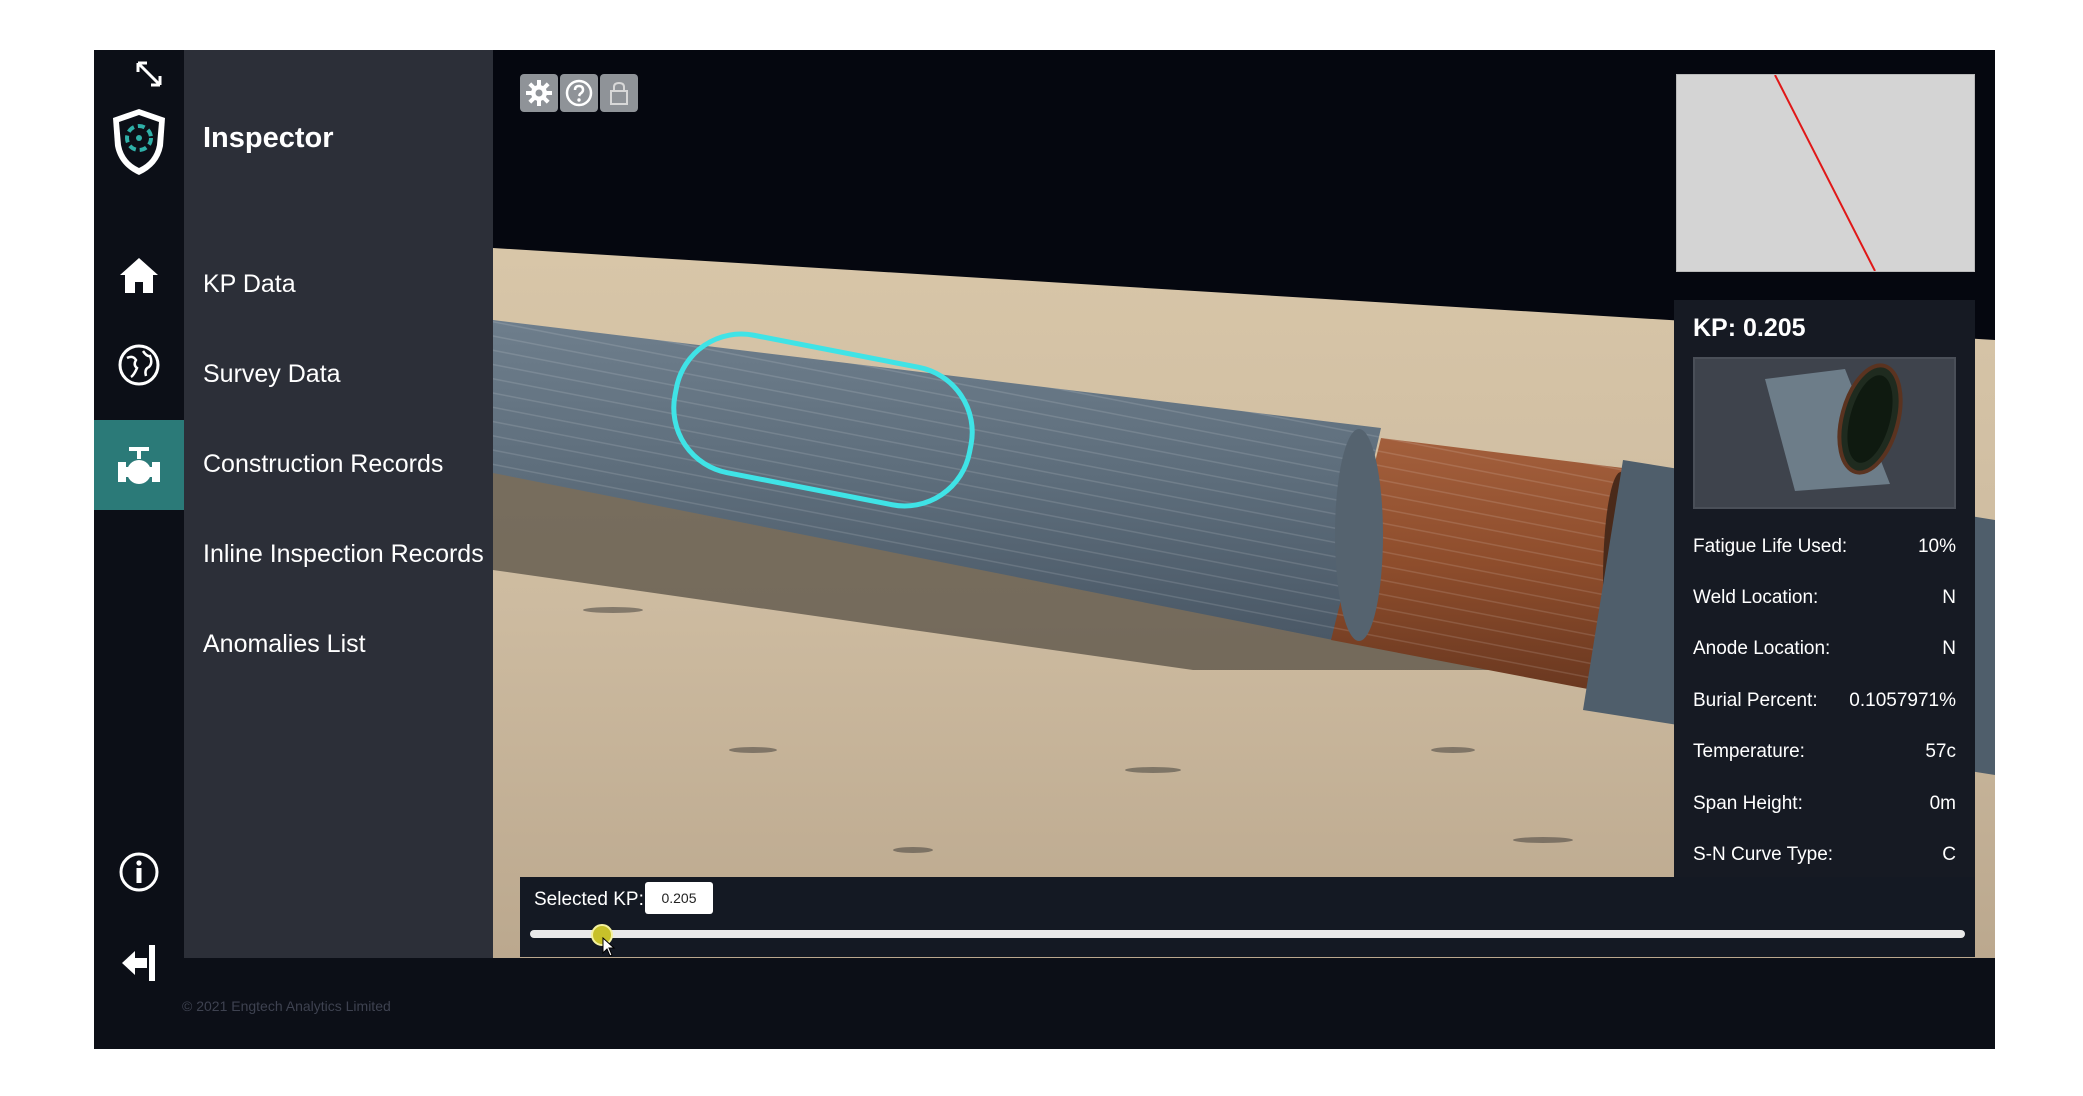 This screenshot has height=1096, width=2083. I want to click on nav-item-anomalies-list: Anomalies List, so click(284, 644).